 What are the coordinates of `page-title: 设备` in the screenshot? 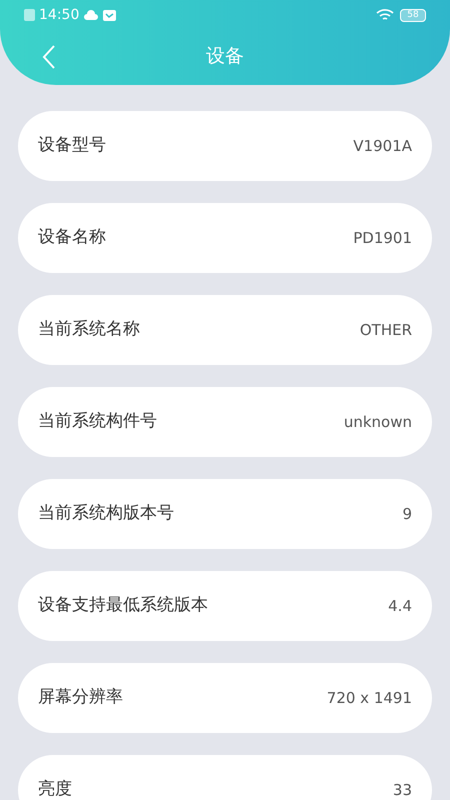 It's located at (225, 57).